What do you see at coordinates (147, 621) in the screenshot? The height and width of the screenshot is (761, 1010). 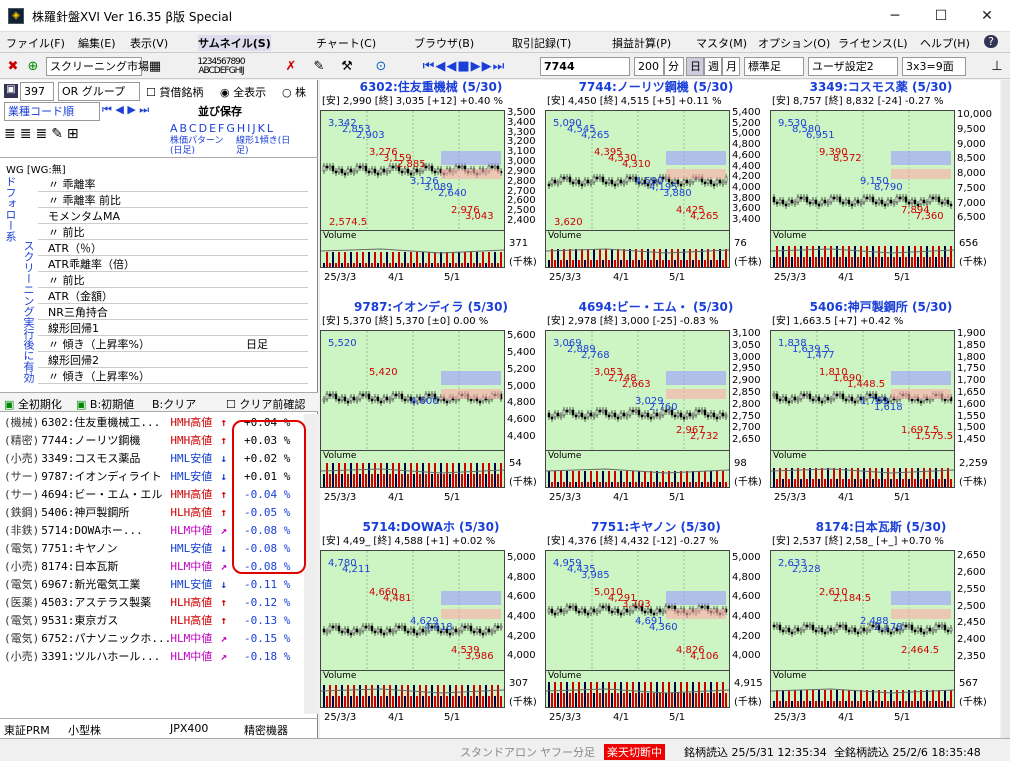 I see `stock-list-row: (電気) 9531:東京ガス HLH高値 ↑ -0.13 %` at bounding box center [147, 621].